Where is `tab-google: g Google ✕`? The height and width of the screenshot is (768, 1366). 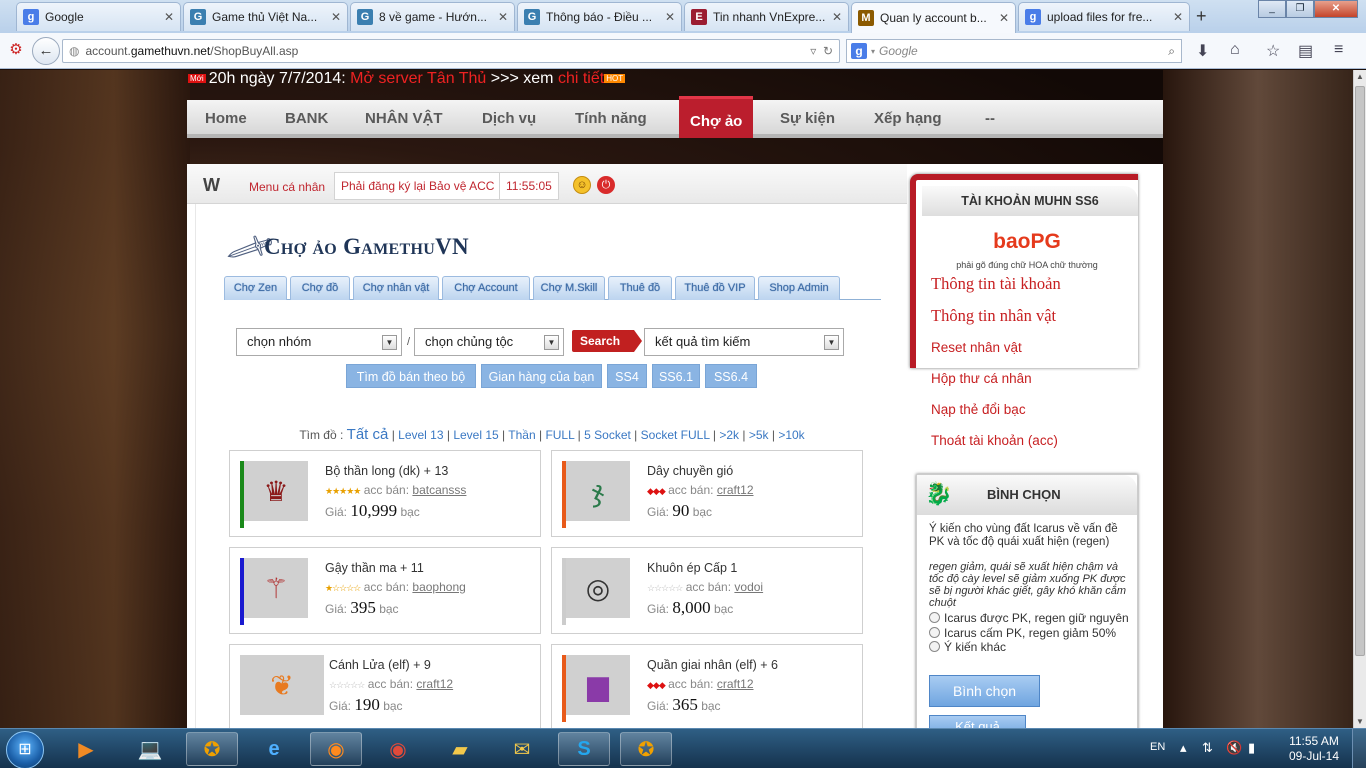
tab-google: g Google ✕ is located at coordinates (98, 16).